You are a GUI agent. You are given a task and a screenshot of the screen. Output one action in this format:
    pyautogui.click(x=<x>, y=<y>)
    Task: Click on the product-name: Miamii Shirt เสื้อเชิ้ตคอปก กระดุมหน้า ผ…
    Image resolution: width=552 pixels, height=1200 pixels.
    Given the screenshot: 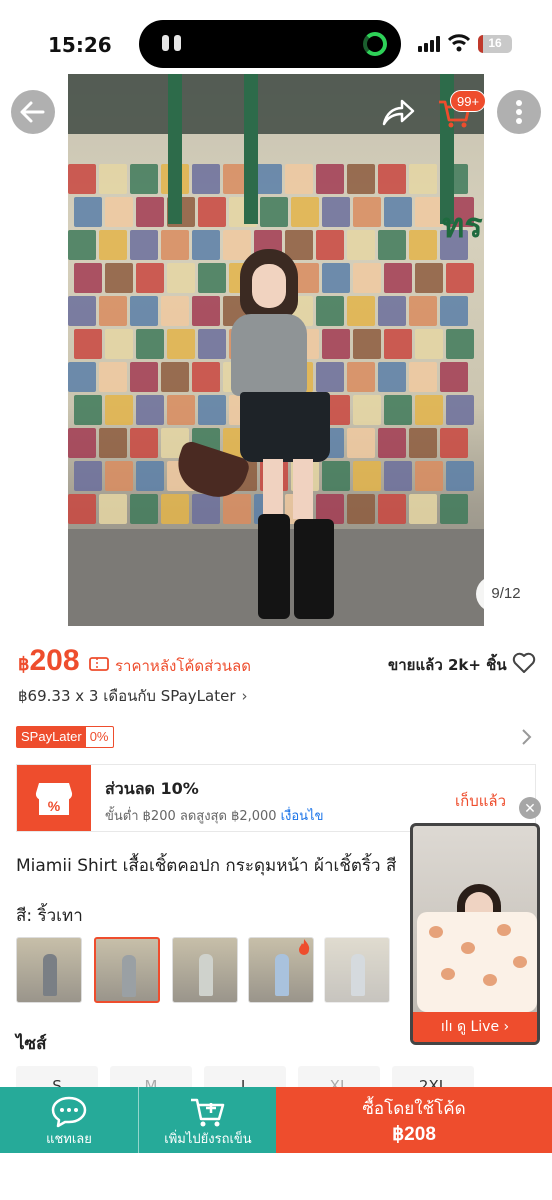 What is the action you would take?
    pyautogui.click(x=206, y=866)
    